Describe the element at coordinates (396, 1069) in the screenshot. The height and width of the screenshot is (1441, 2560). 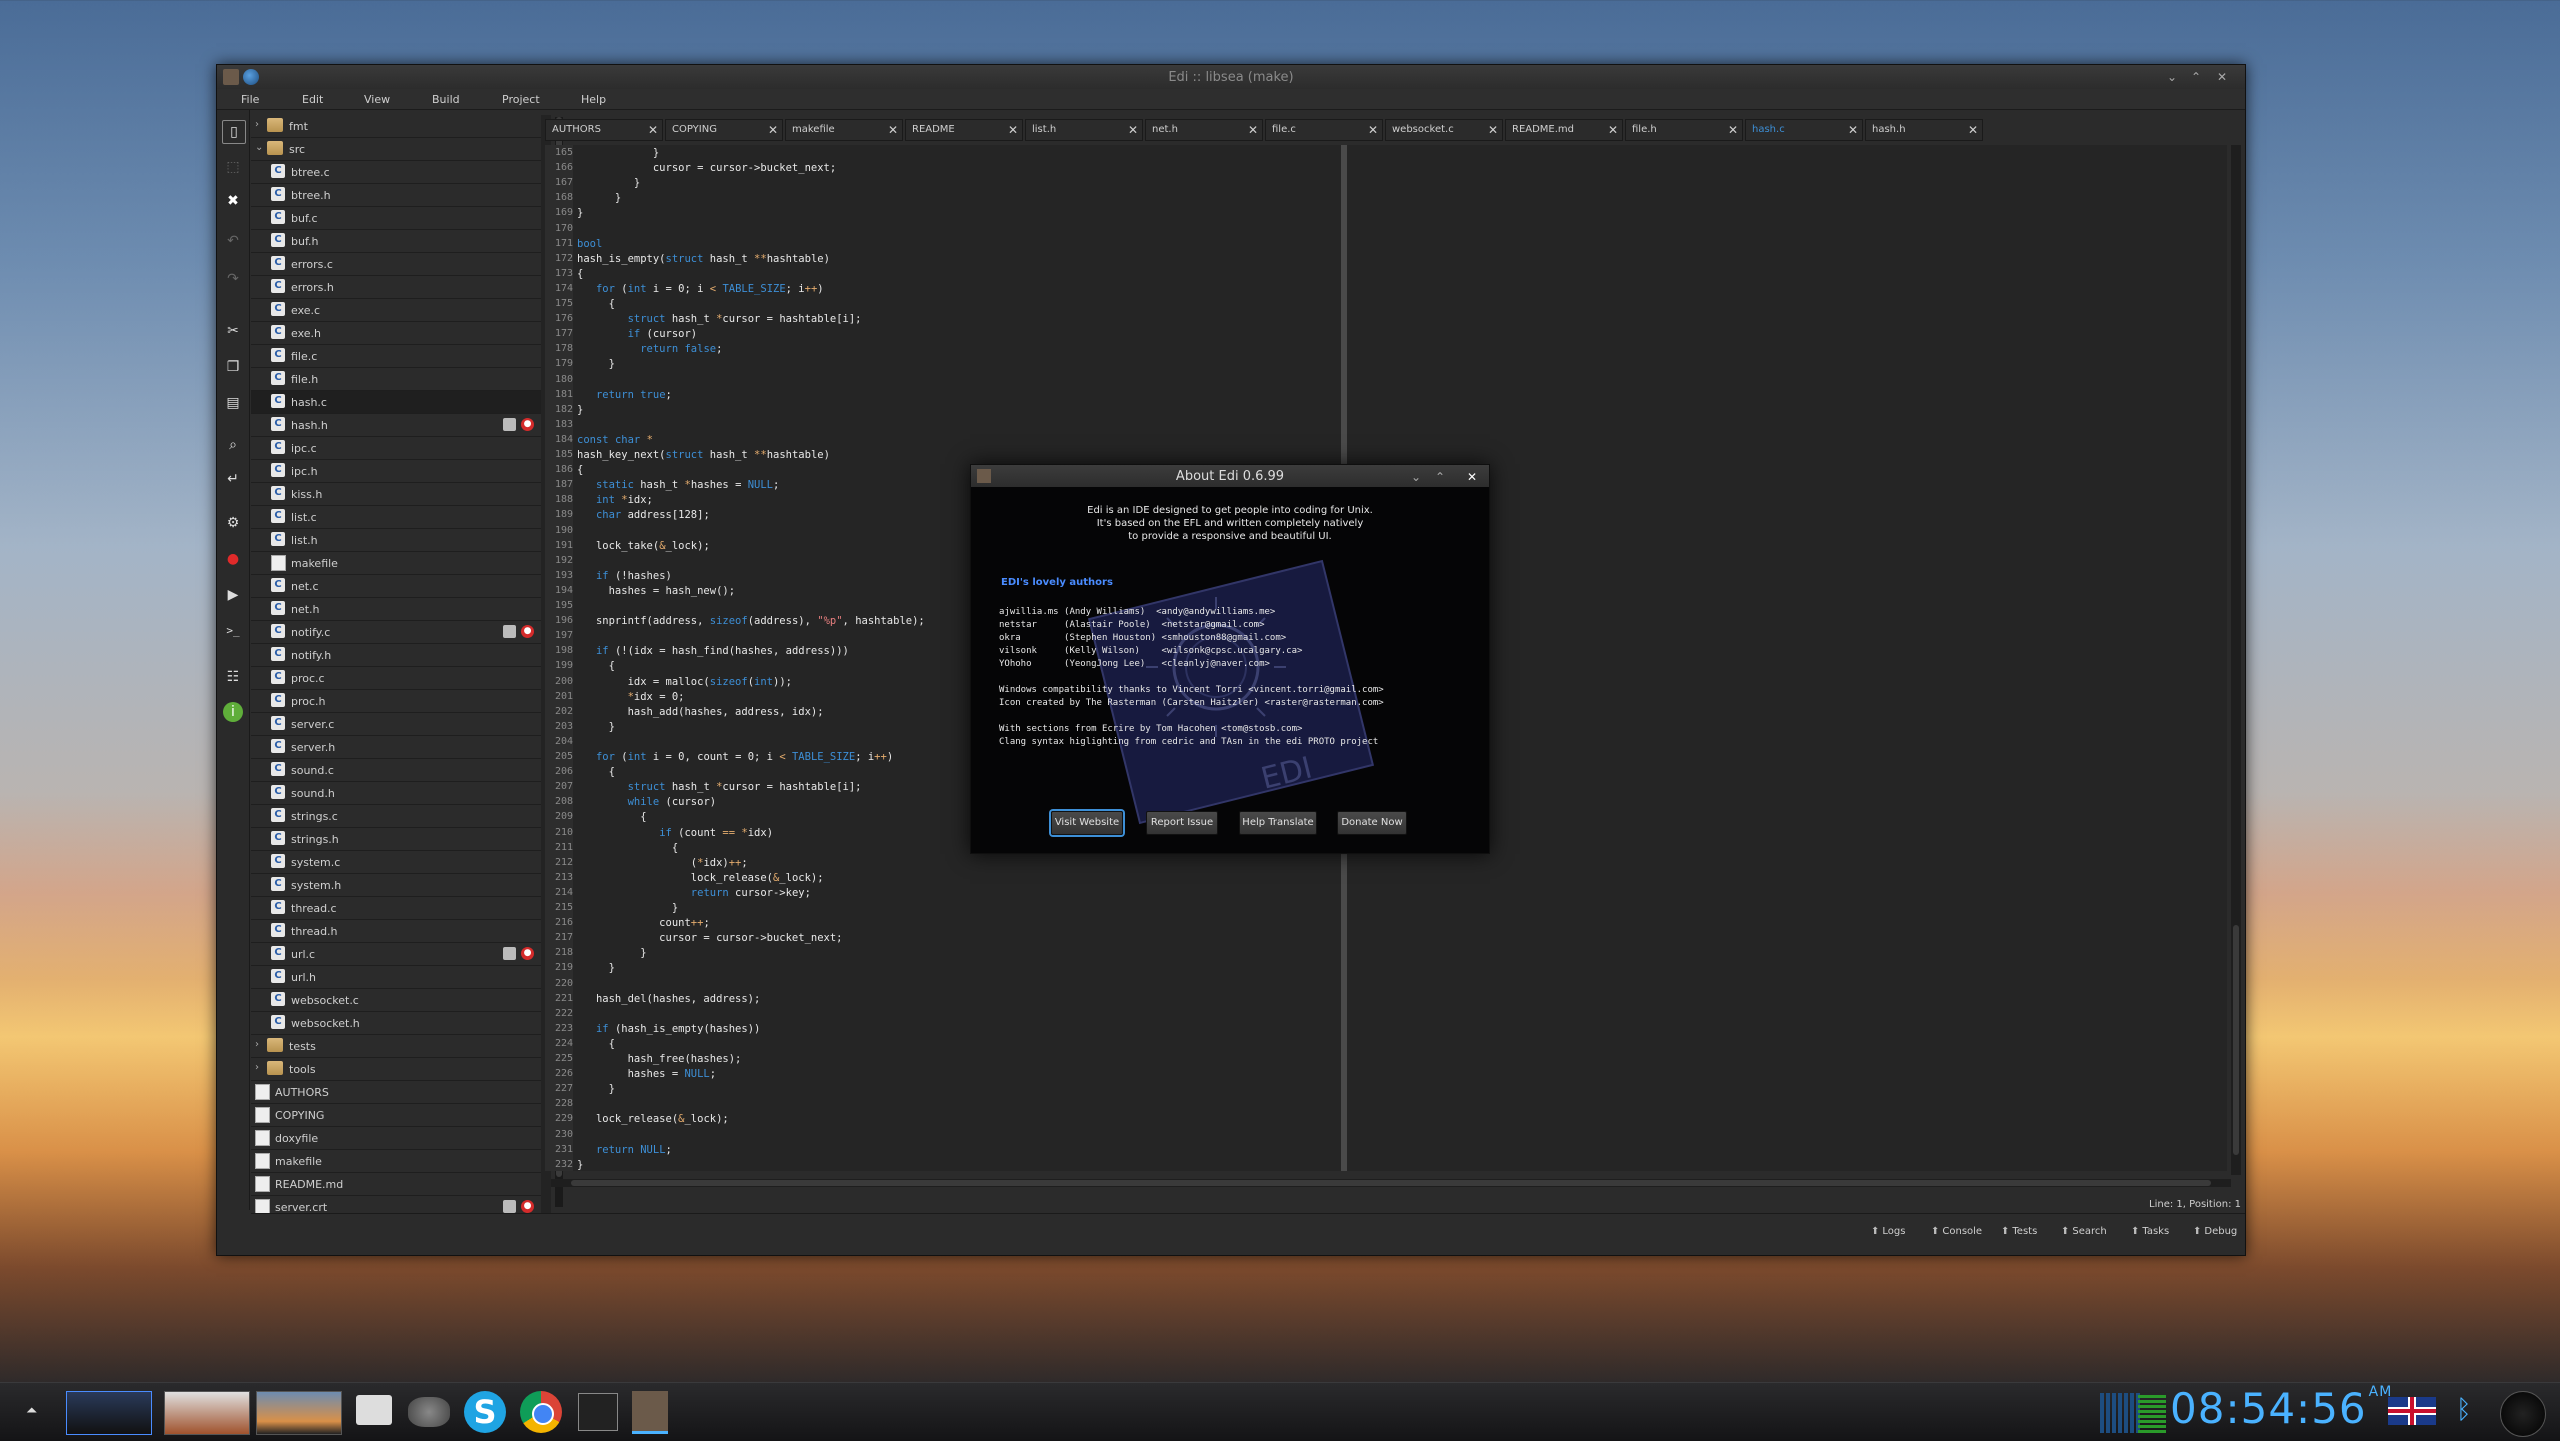
I see `file-tree-item: › tools` at that location.